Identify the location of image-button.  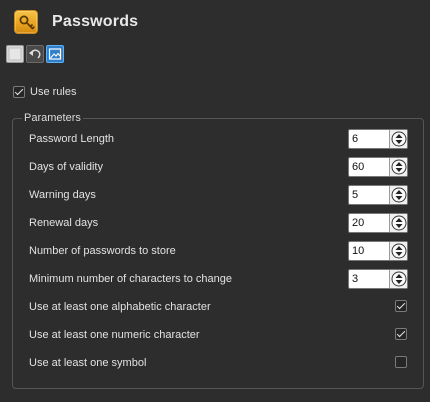
(55, 54).